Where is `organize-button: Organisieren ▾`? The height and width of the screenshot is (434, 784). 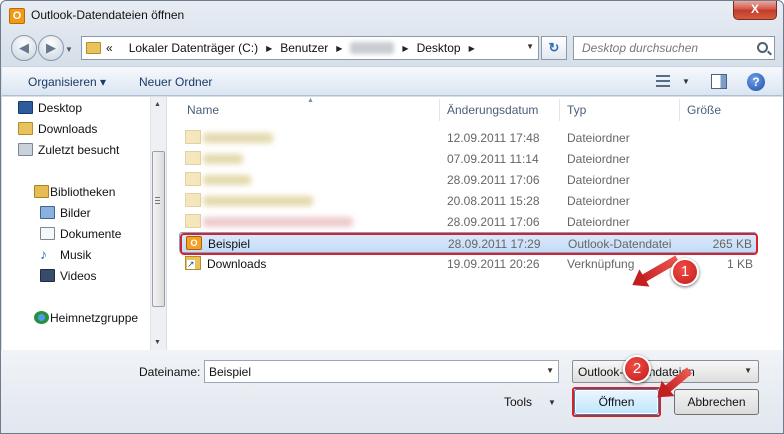 organize-button: Organisieren ▾ is located at coordinates (67, 82).